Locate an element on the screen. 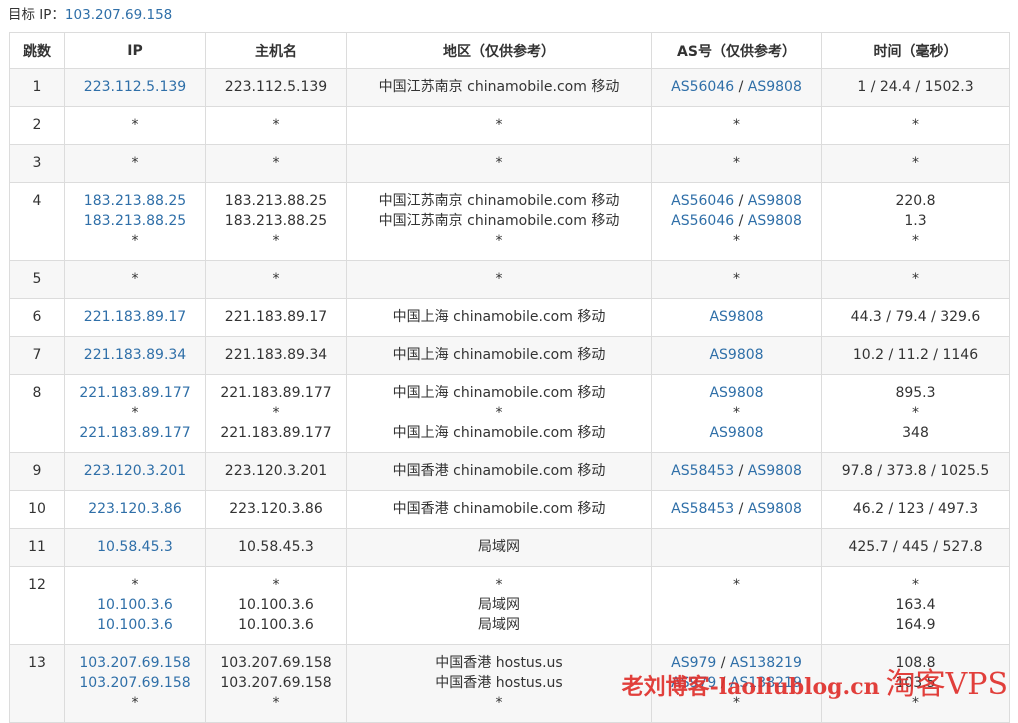  hostname-value: 221.183.89.177 is located at coordinates (276, 433).